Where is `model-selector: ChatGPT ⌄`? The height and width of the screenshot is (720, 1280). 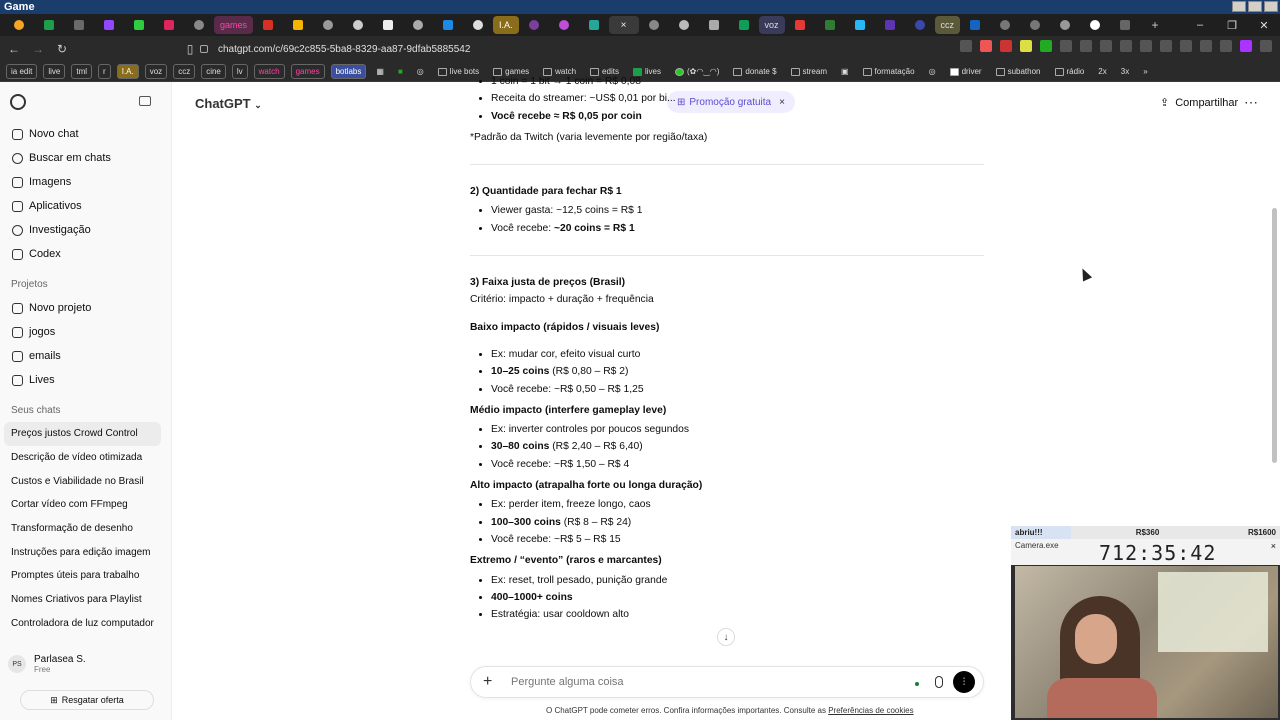
model-selector: ChatGPT ⌄ is located at coordinates (228, 103).